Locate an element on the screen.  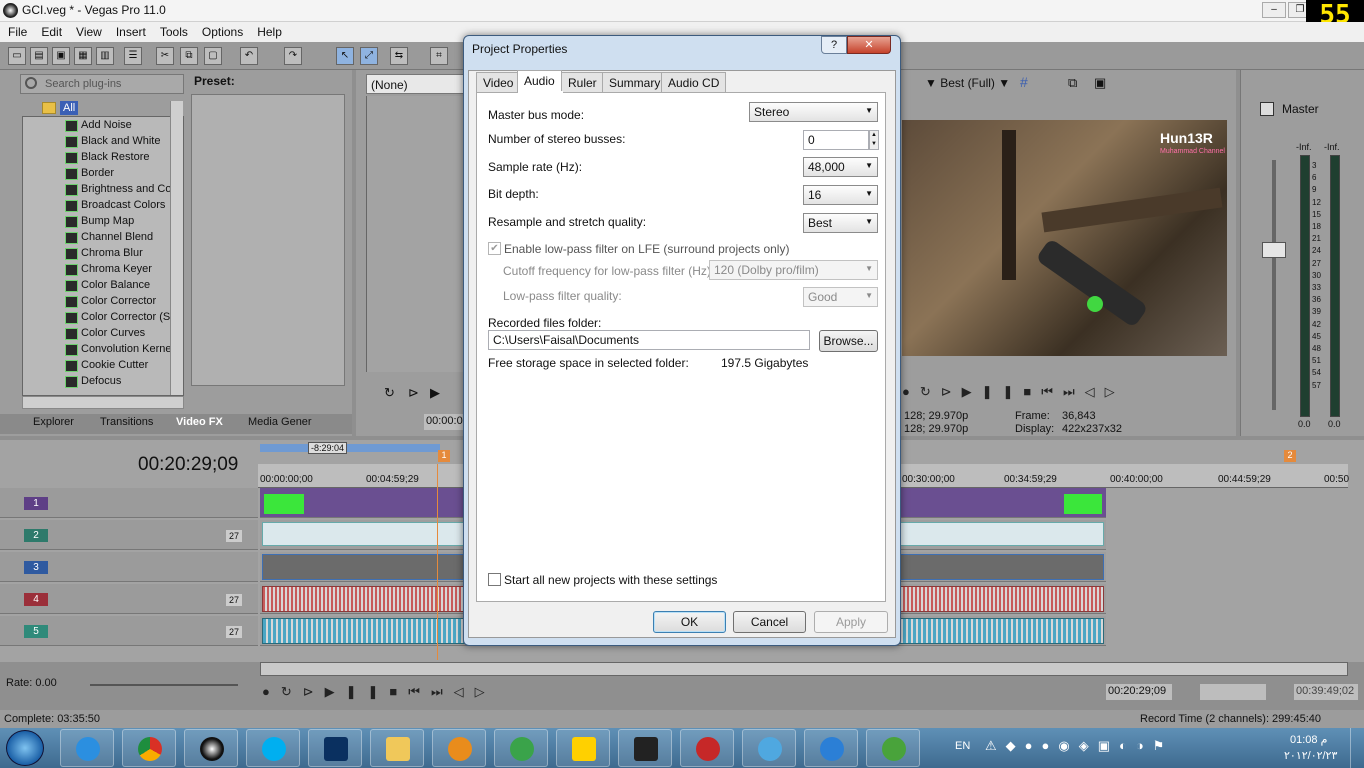
ok-button: OK is located at coordinates (689, 622).